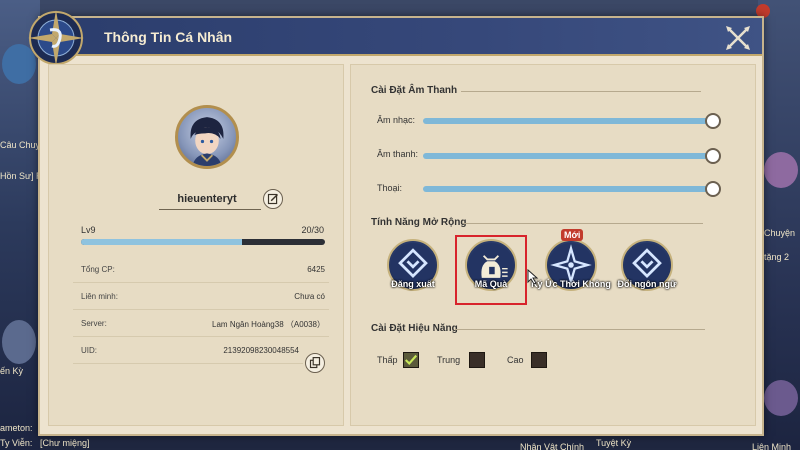 Image resolution: width=800 pixels, height=450 pixels. Describe the element at coordinates (572, 235) in the screenshot. I see `new-badge: Mới` at that location.